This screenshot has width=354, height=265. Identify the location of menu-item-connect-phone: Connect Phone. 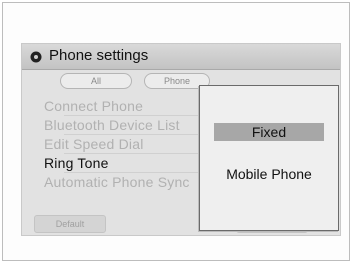
(129, 107).